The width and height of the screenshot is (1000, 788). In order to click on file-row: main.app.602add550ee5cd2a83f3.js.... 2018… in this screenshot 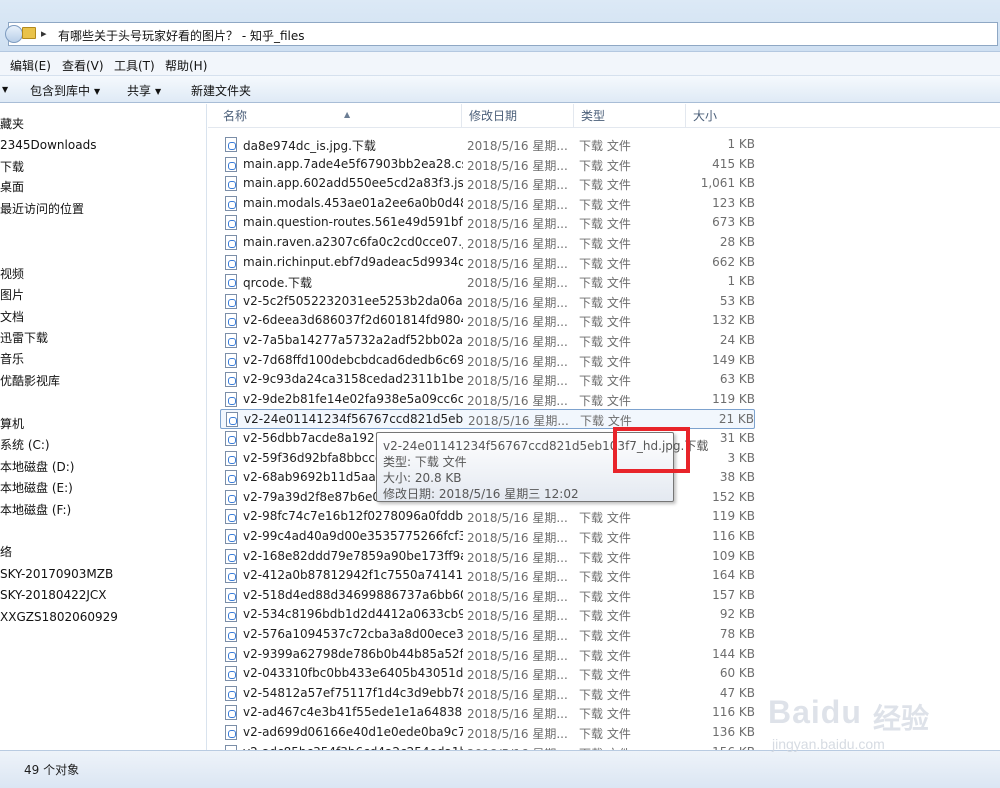, I will do `click(487, 184)`.